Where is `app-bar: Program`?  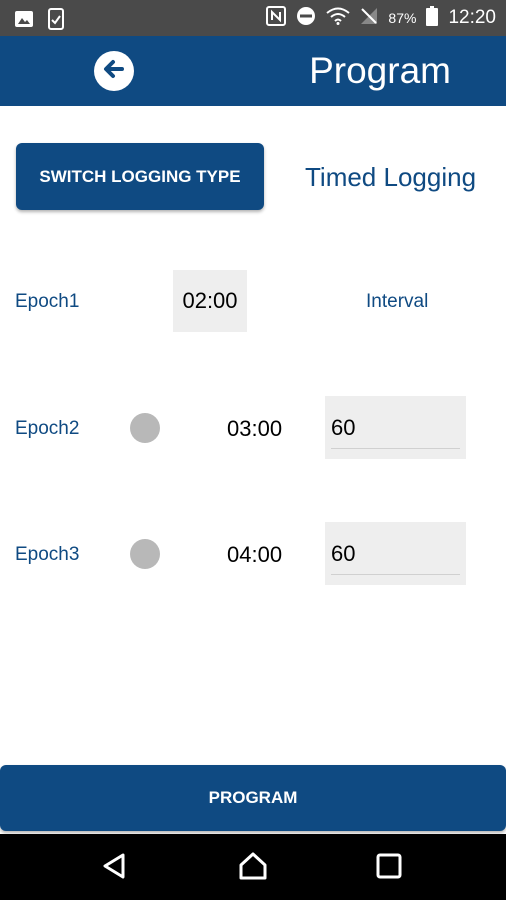
app-bar: Program is located at coordinates (253, 71).